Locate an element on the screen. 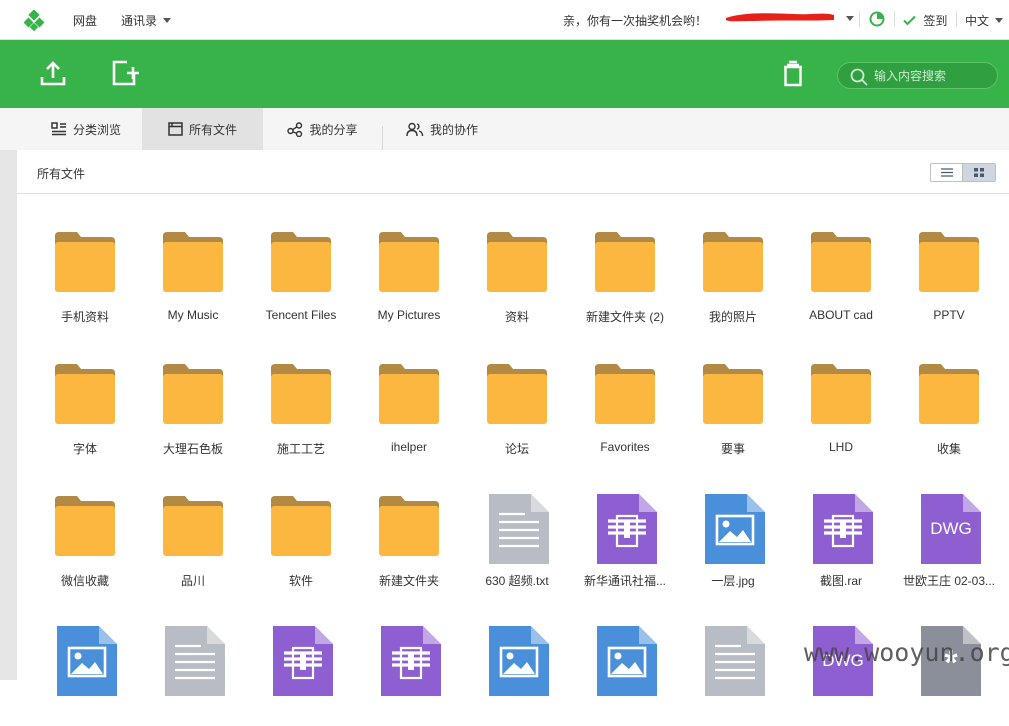  tab-label: 我的分享 is located at coordinates (333, 129).